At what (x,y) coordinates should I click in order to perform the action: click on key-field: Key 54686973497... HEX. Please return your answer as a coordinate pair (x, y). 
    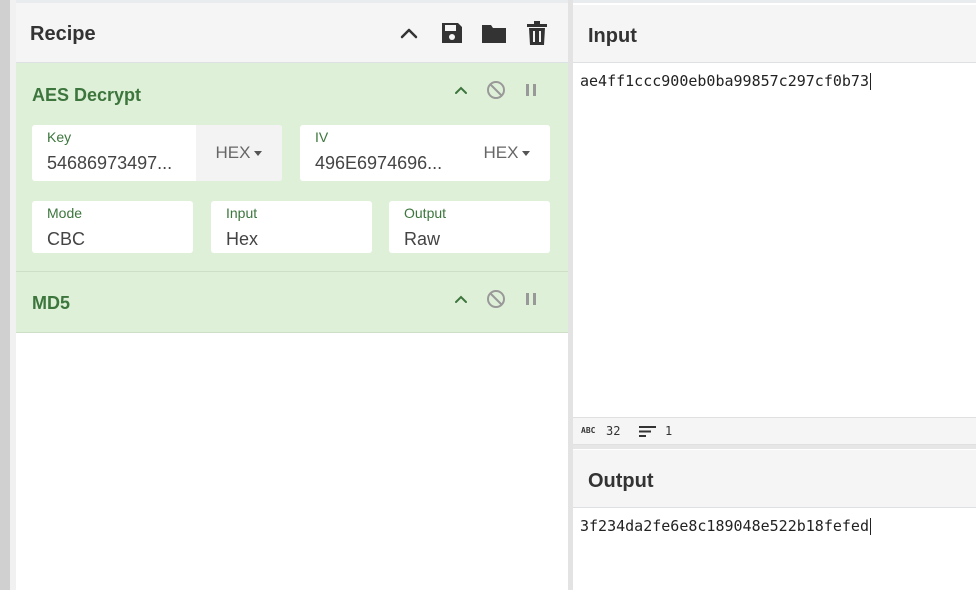
    Looking at the image, I should click on (157, 153).